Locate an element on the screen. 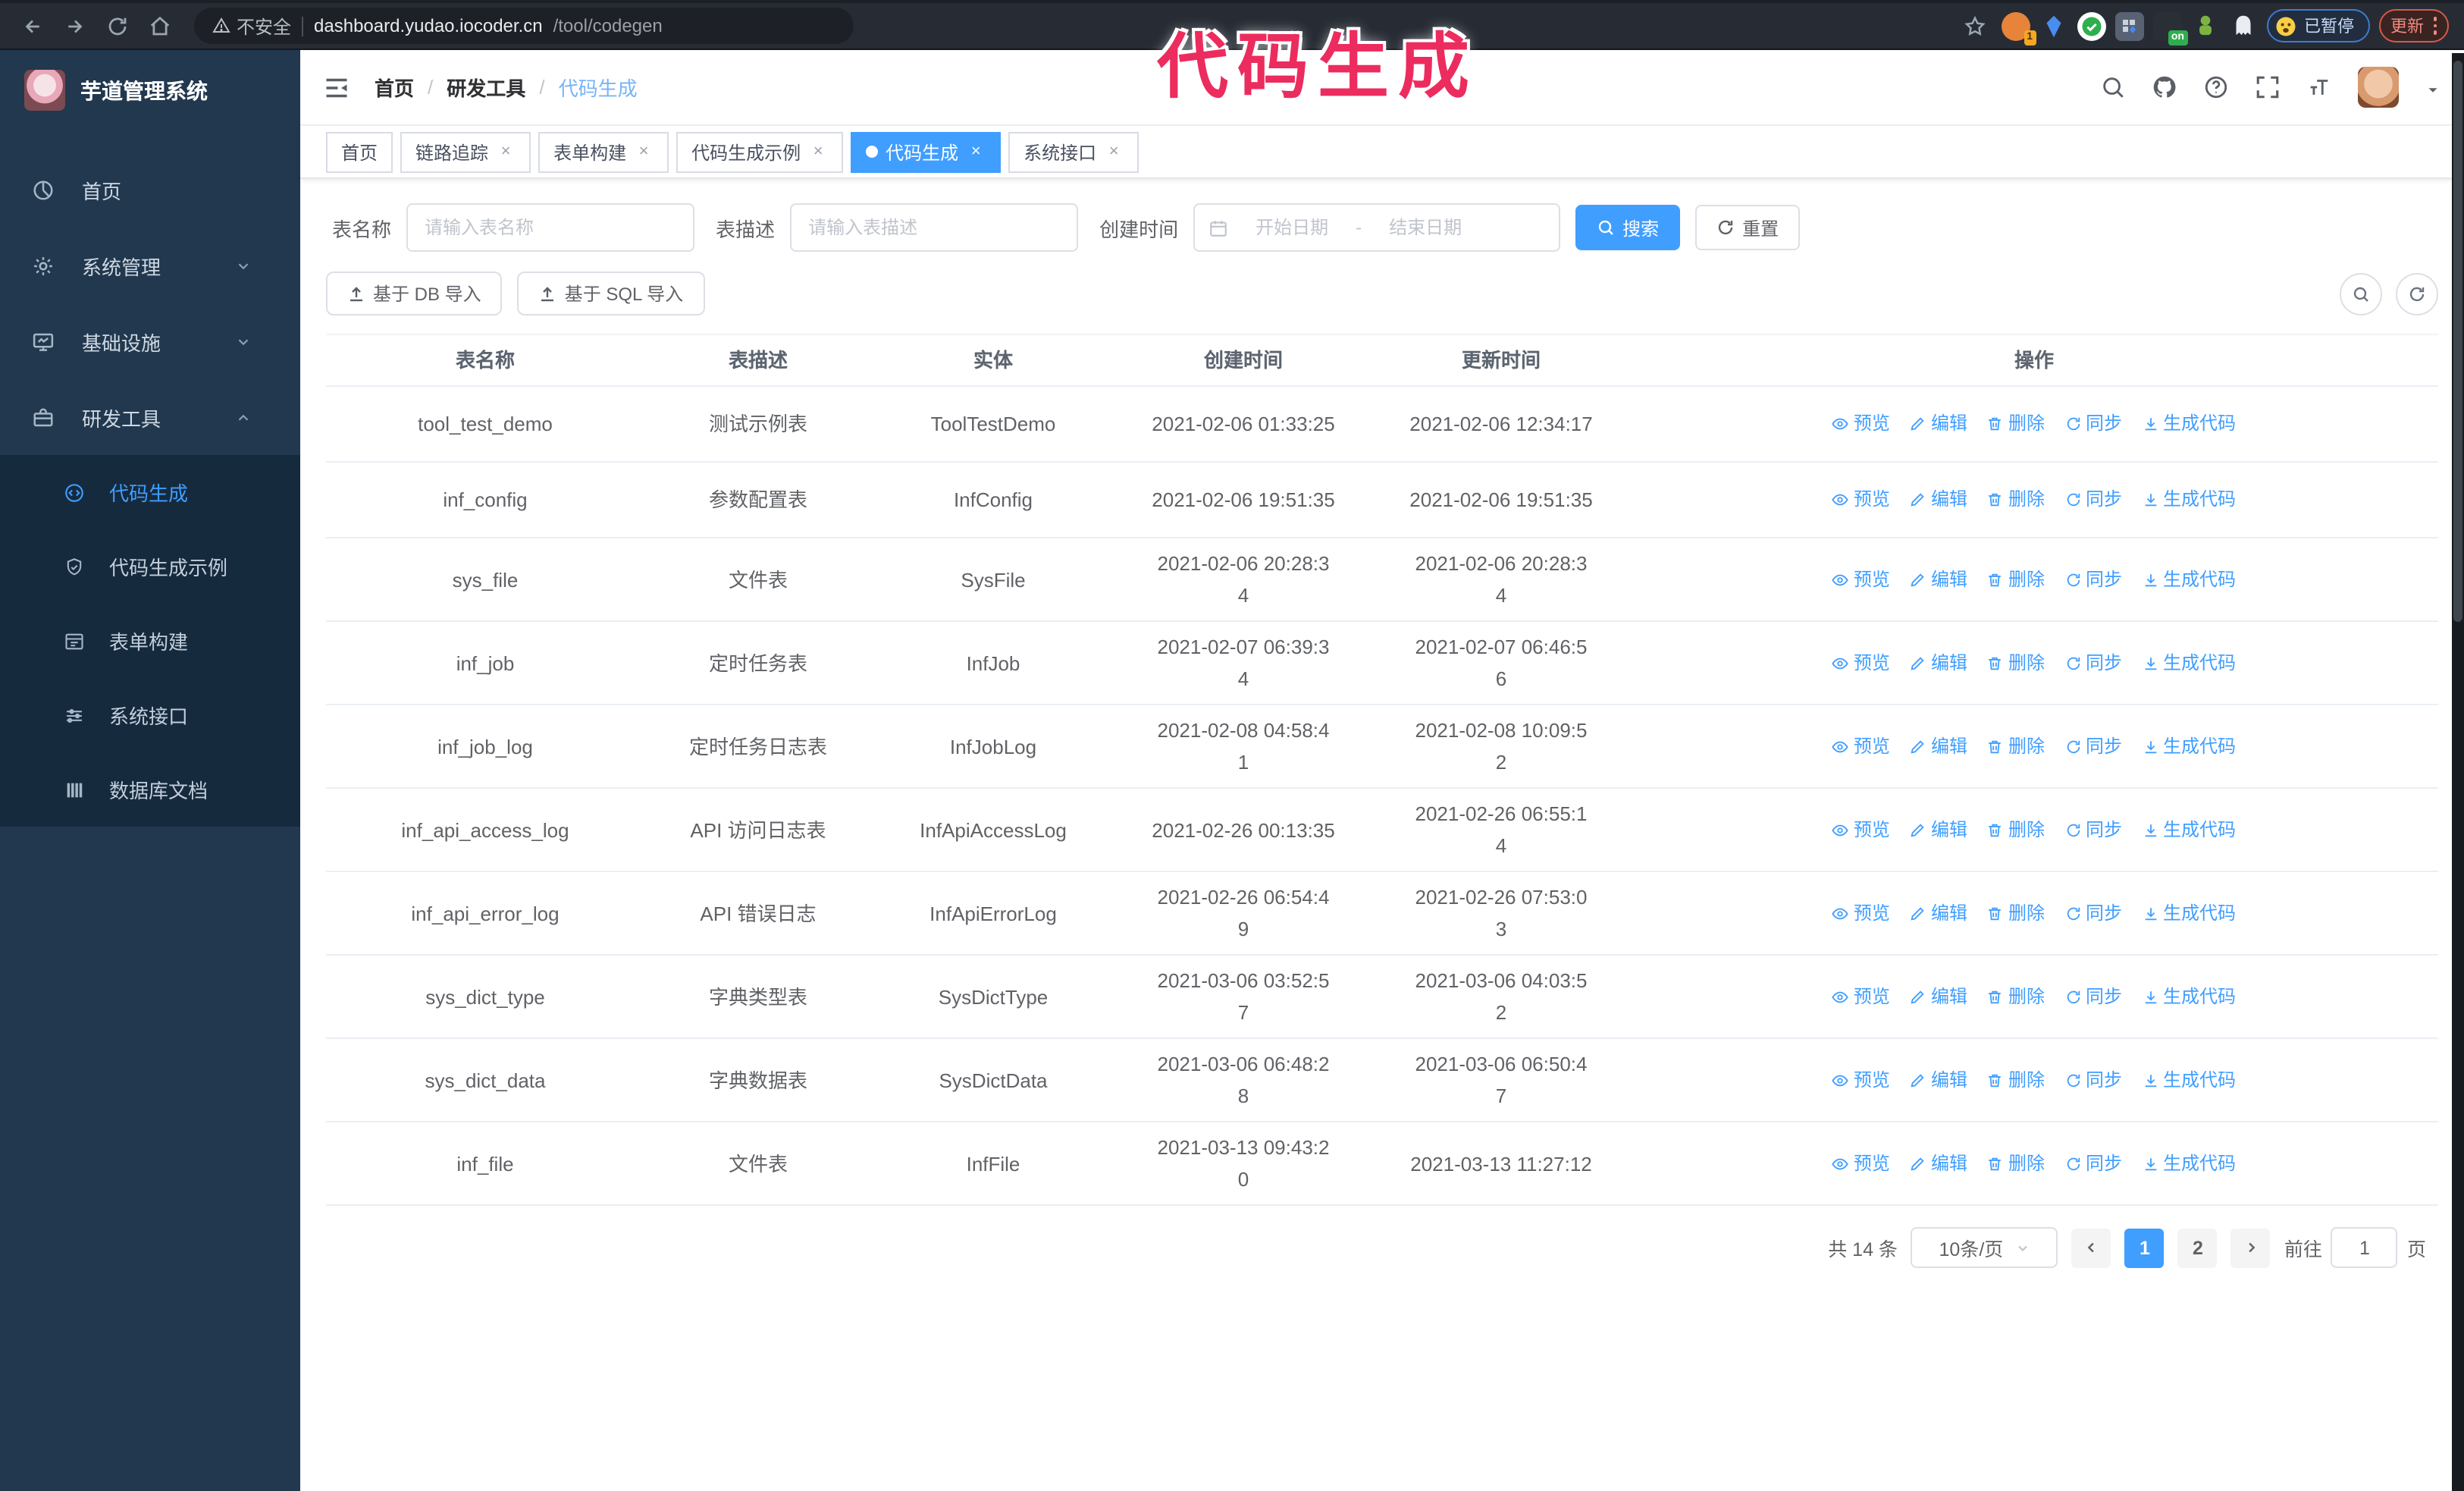  end-date-input is located at coordinates (1426, 227).